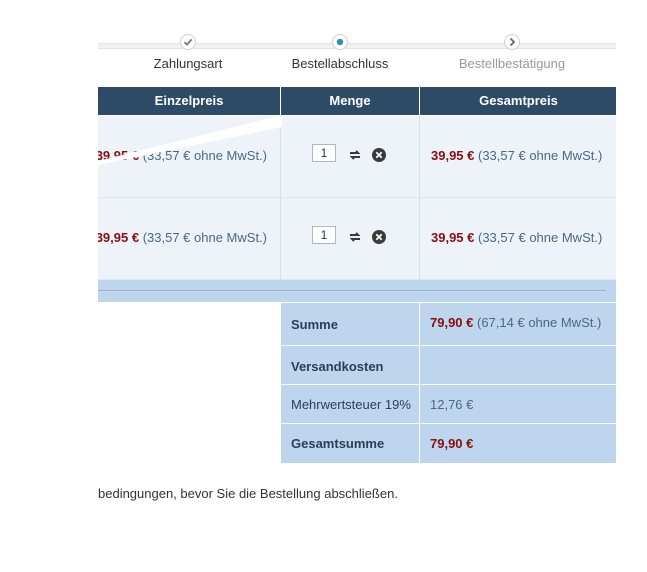 This screenshot has height=572, width=647. Describe the element at coordinates (119, 237) in the screenshot. I see `unit-price-amount: 39,95 €` at that location.